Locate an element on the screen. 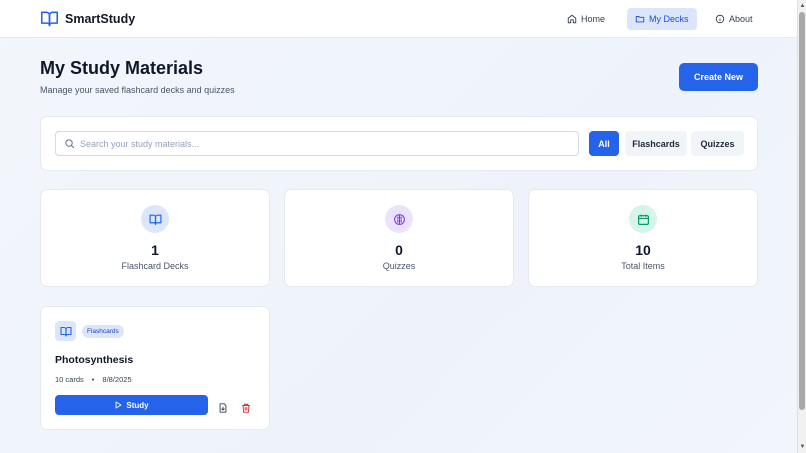 Image resolution: width=806 pixels, height=453 pixels. top-navbar: SmartStudy Home My Decks About is located at coordinates (398, 19).